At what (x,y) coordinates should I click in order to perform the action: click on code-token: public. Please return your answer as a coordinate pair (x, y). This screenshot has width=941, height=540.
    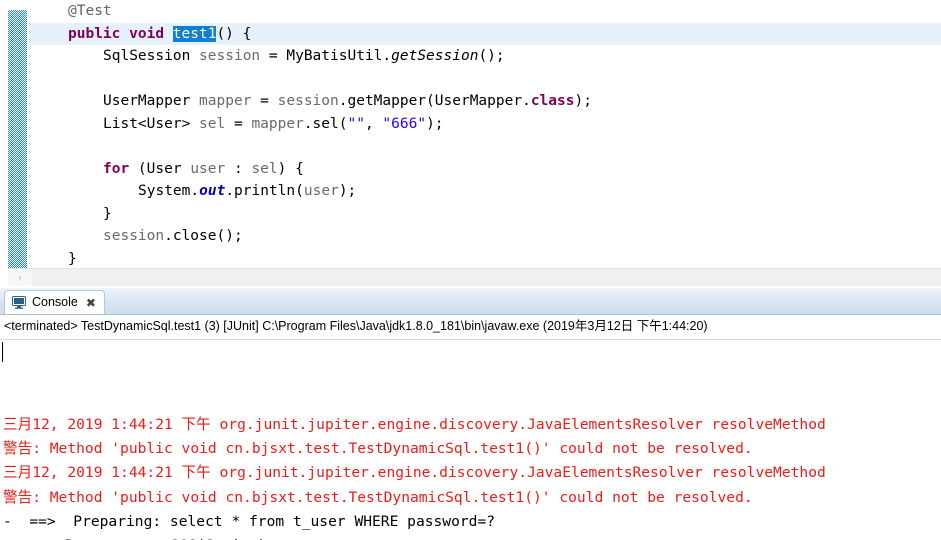
    Looking at the image, I should click on (94, 33).